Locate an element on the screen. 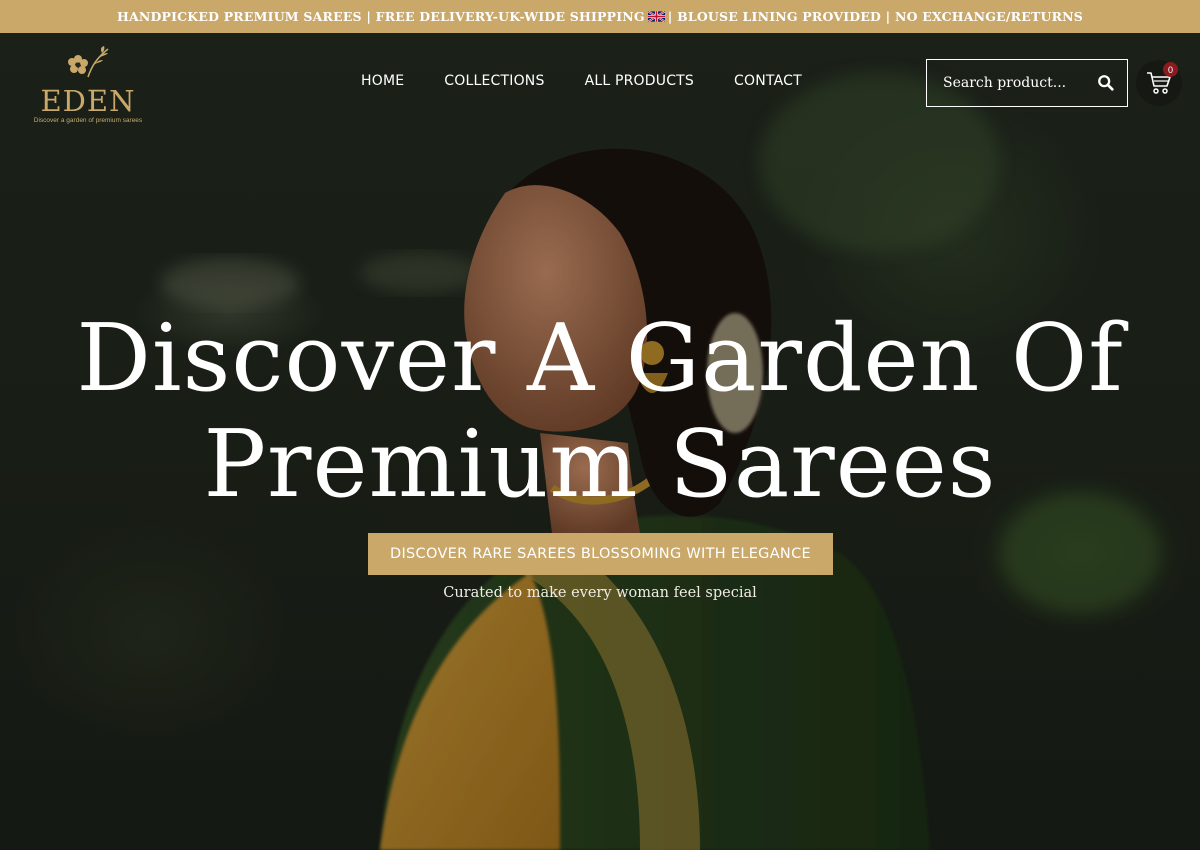  hero-headline-line1: Discover A Garden Of is located at coordinates (600, 358).